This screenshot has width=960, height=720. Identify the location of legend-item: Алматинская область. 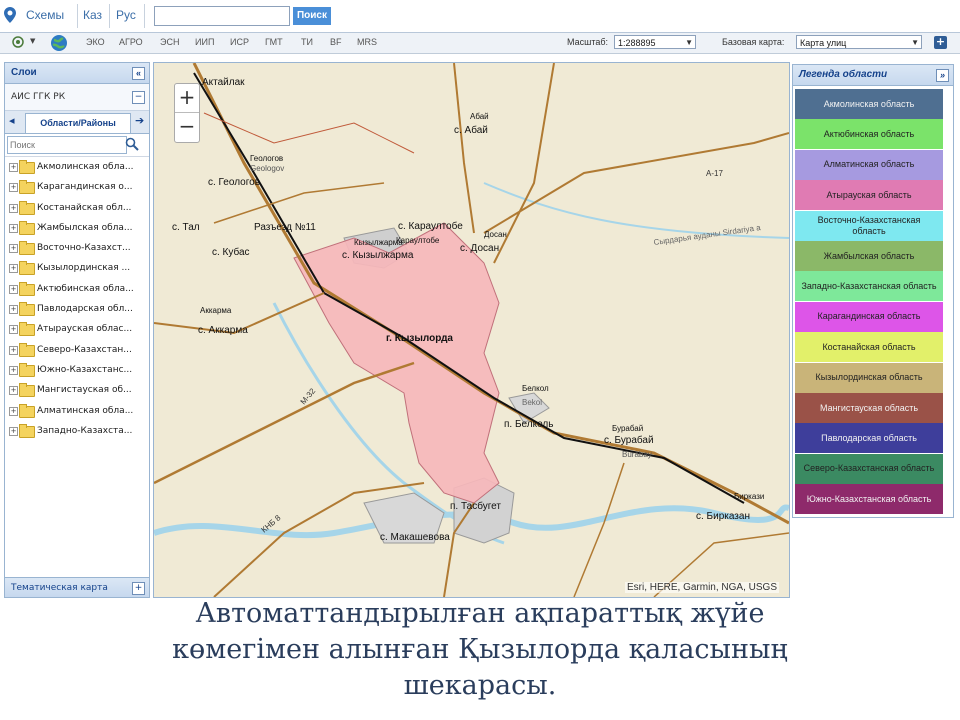
(869, 164).